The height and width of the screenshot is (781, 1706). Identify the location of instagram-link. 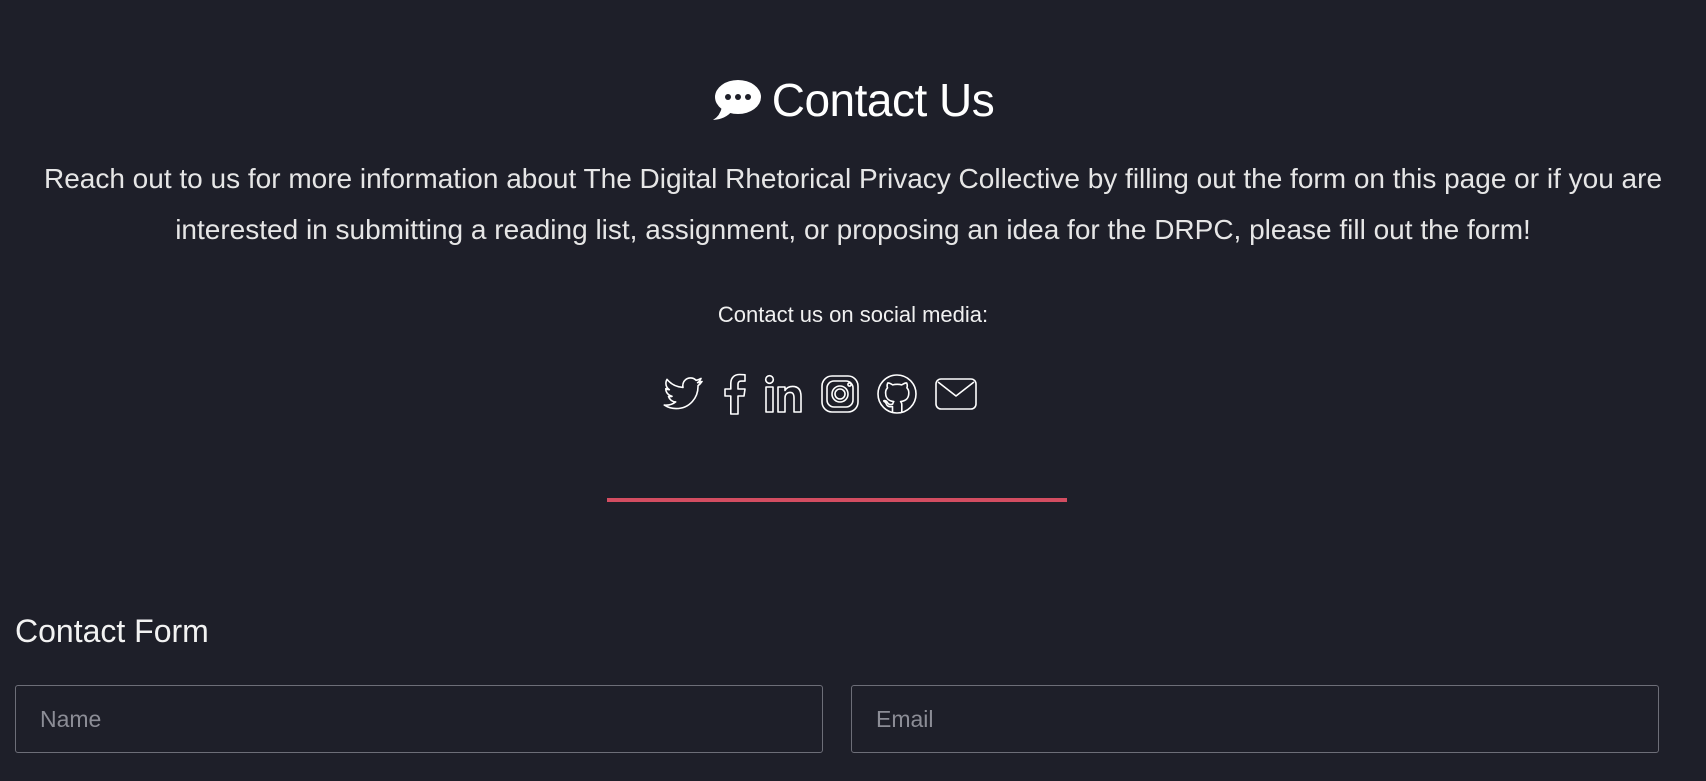
(840, 394).